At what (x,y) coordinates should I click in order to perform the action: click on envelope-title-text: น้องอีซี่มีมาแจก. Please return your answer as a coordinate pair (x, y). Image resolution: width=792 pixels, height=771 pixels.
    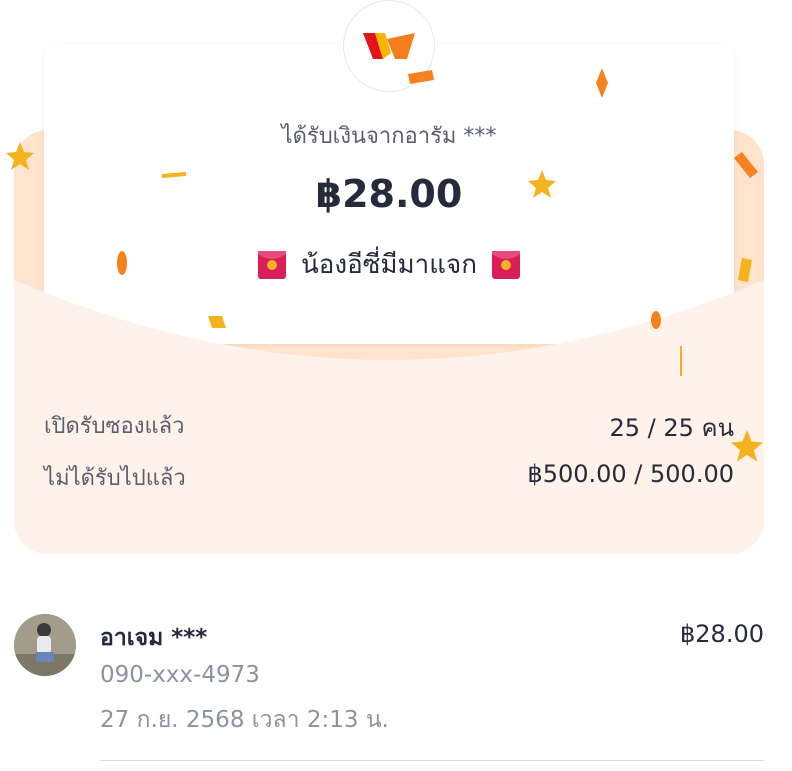
    Looking at the image, I should click on (389, 265).